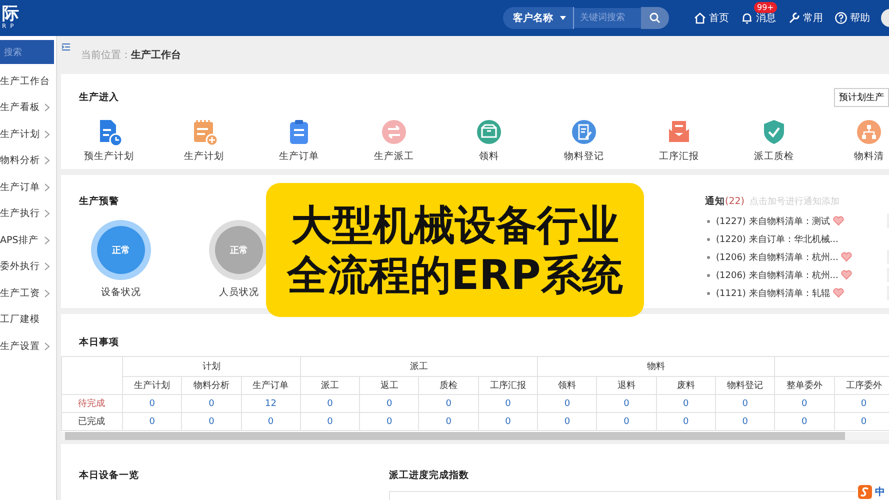 This screenshot has height=500, width=889. What do you see at coordinates (656, 366) in the screenshot?
I see `column-group-header: 物料` at bounding box center [656, 366].